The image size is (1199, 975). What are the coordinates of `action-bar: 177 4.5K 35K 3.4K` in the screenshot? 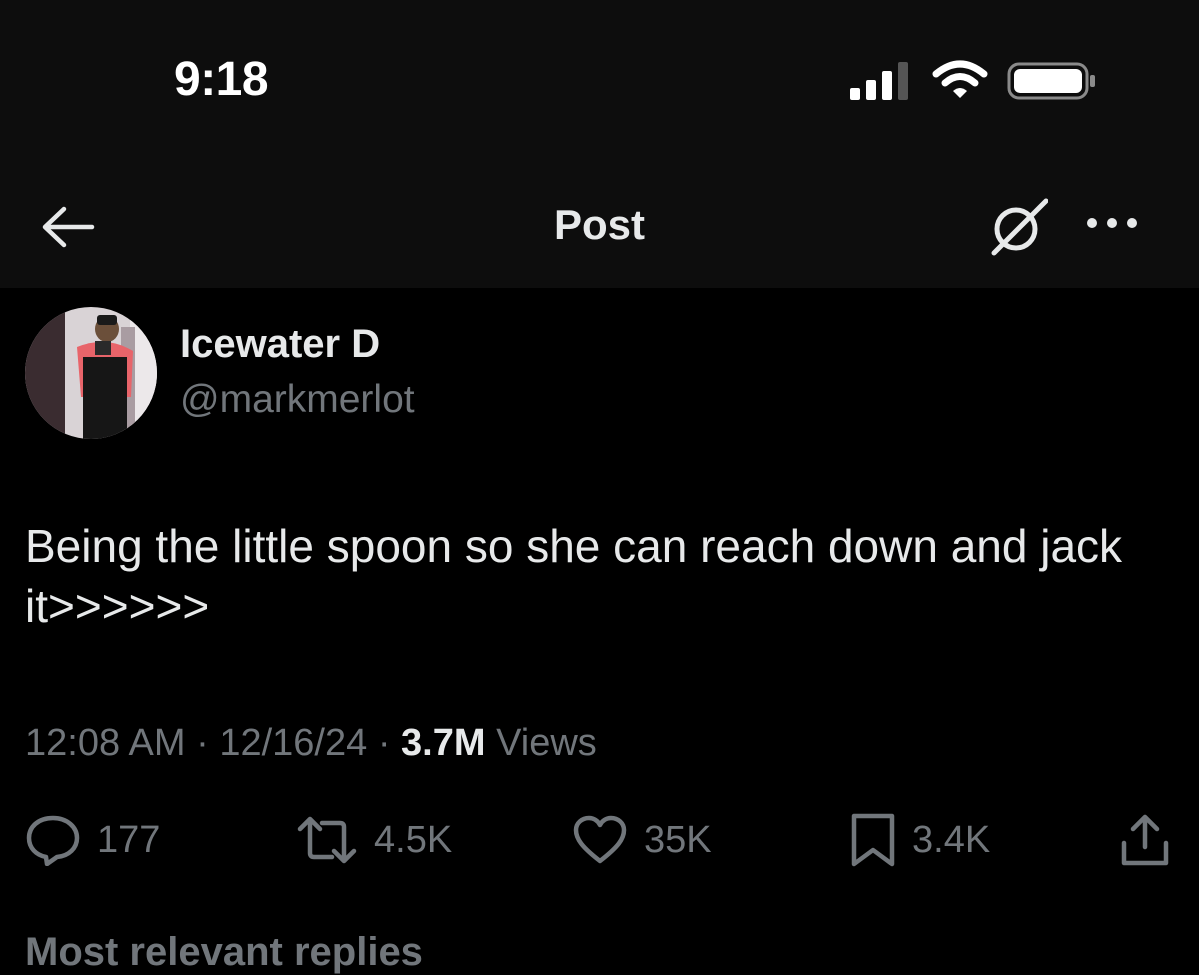 It's located at (599, 840).